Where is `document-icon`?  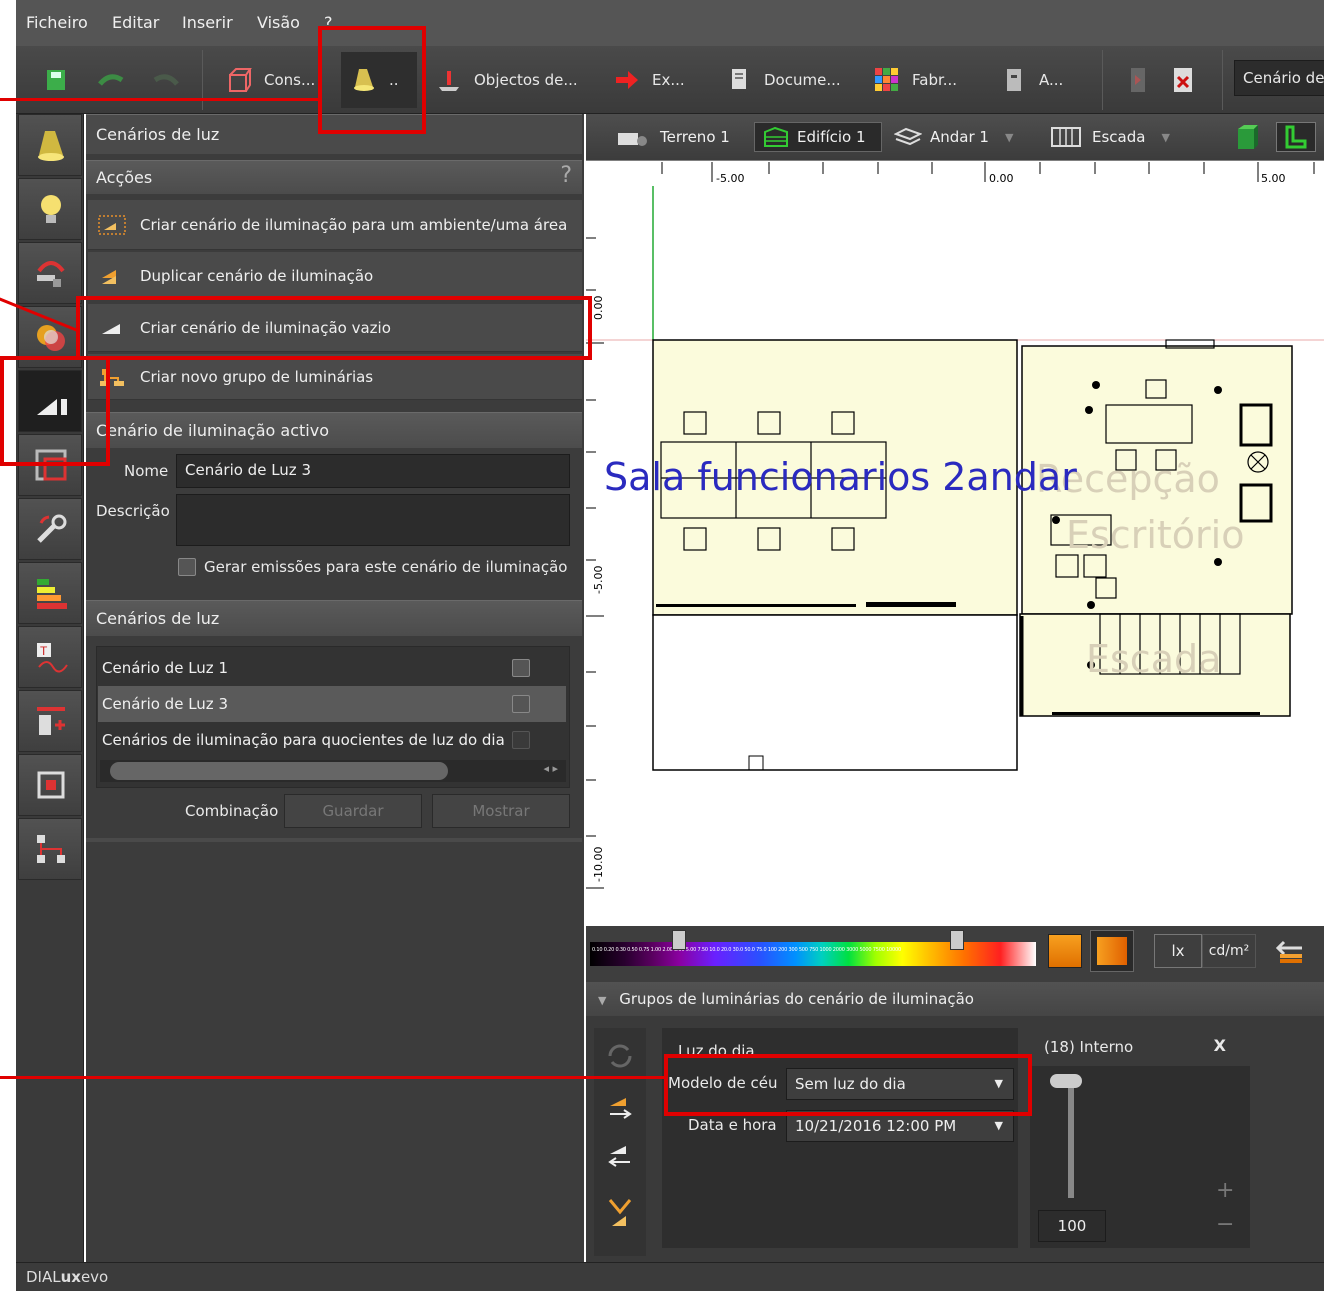
document-icon is located at coordinates (739, 79).